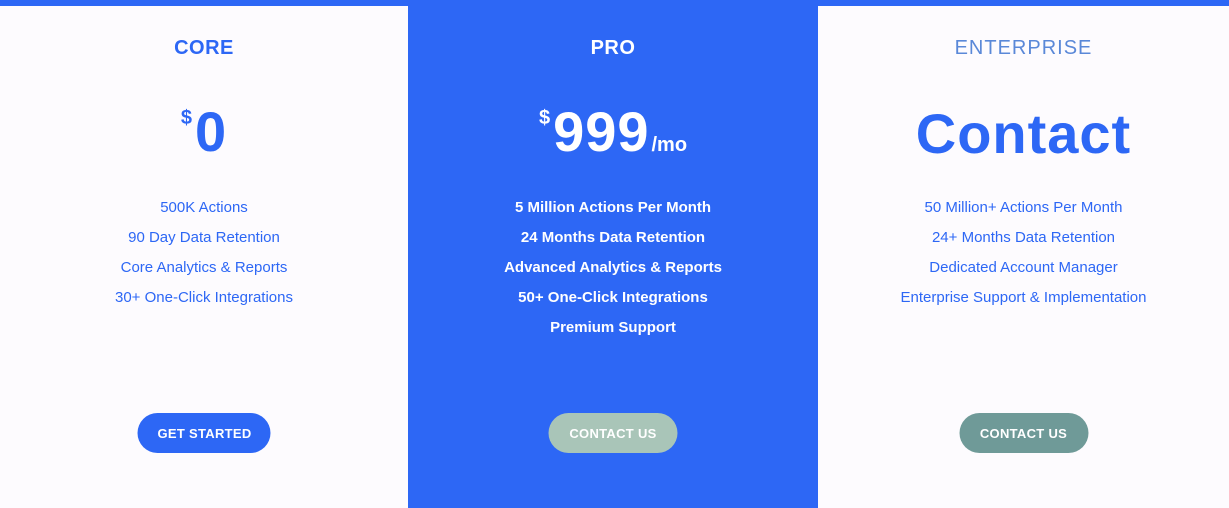 The image size is (1229, 508). Describe the element at coordinates (1023, 237) in the screenshot. I see `feature-item: 24+ Months Data Retention` at that location.